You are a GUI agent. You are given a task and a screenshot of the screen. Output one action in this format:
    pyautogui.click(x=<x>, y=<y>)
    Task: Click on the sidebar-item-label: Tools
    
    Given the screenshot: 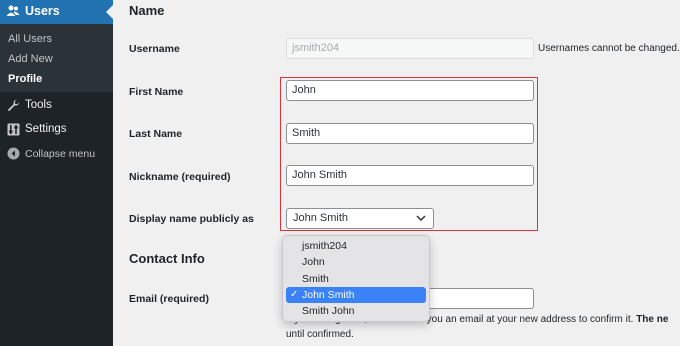 What is the action you would take?
    pyautogui.click(x=38, y=105)
    